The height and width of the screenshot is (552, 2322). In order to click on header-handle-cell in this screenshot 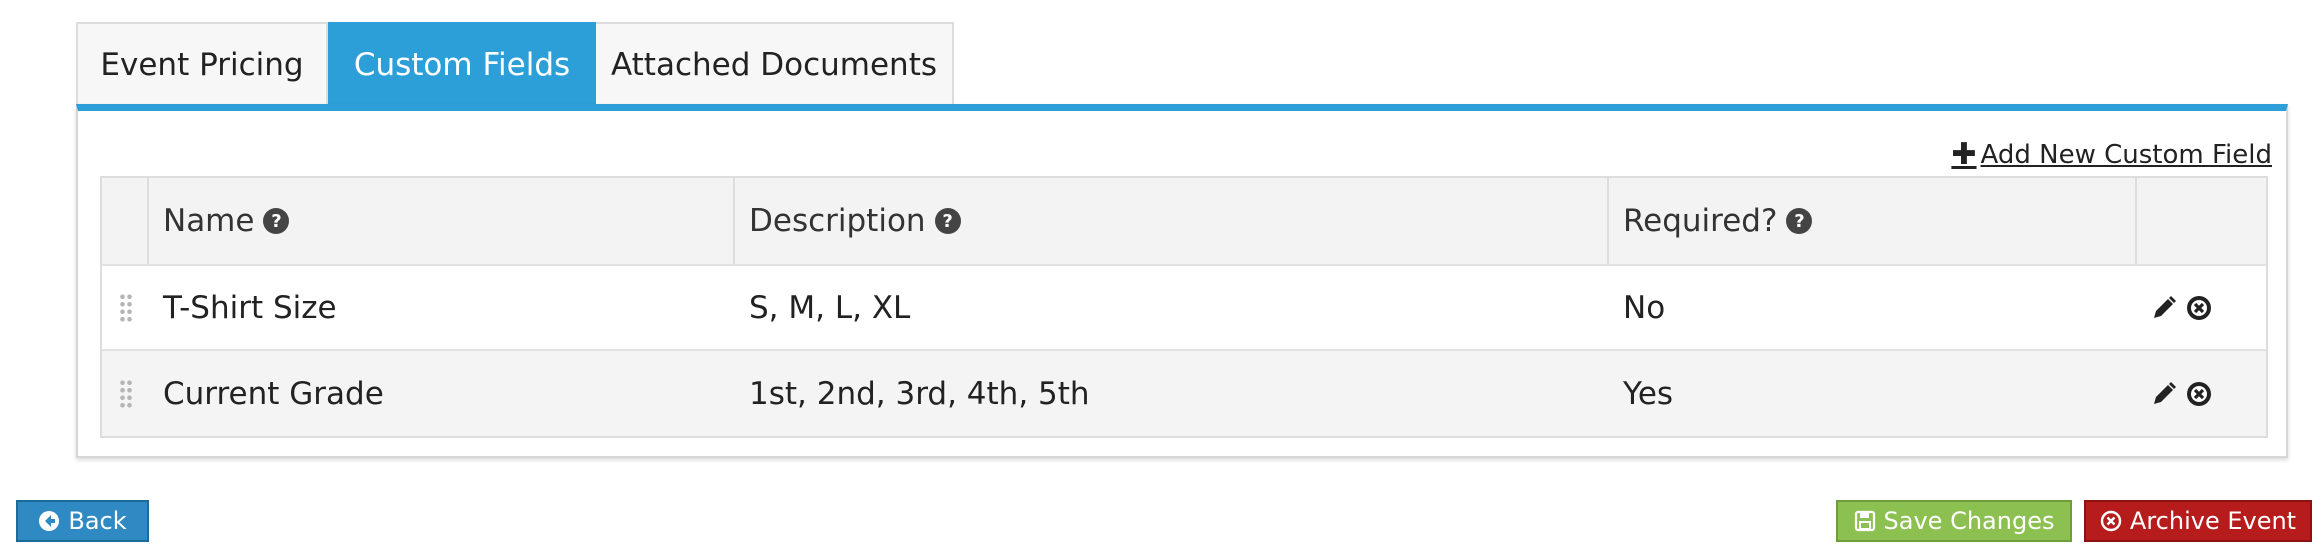, I will do `click(125, 221)`.